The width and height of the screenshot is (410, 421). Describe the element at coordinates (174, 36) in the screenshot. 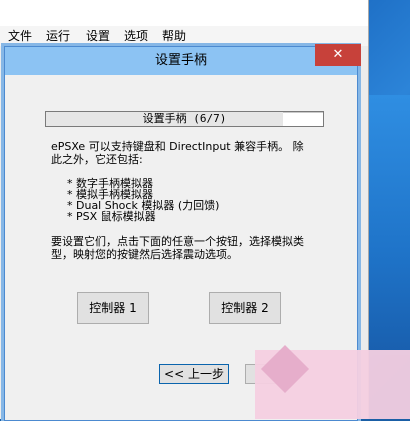

I see `menu-help: 帮助` at that location.